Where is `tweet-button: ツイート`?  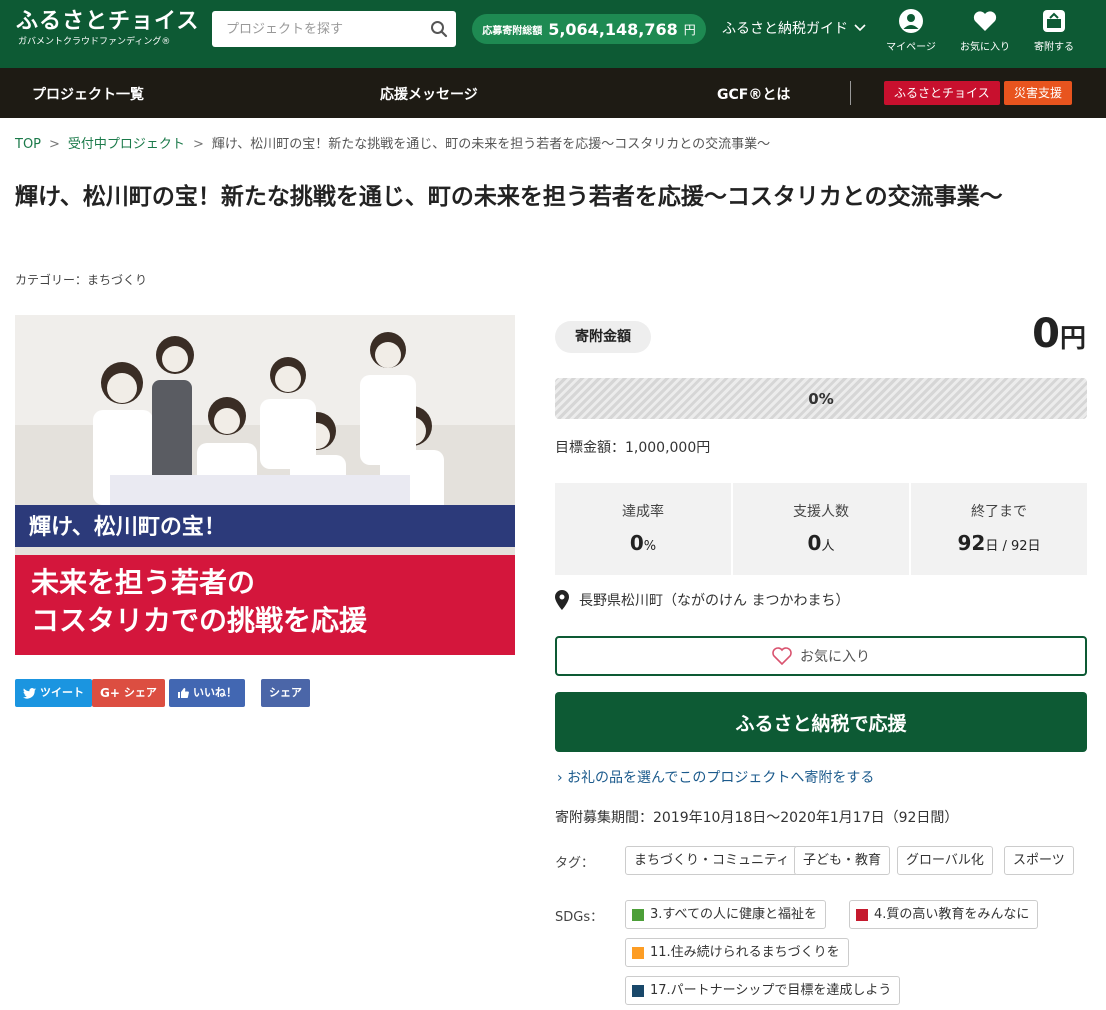
tweet-button: ツイート is located at coordinates (53, 693).